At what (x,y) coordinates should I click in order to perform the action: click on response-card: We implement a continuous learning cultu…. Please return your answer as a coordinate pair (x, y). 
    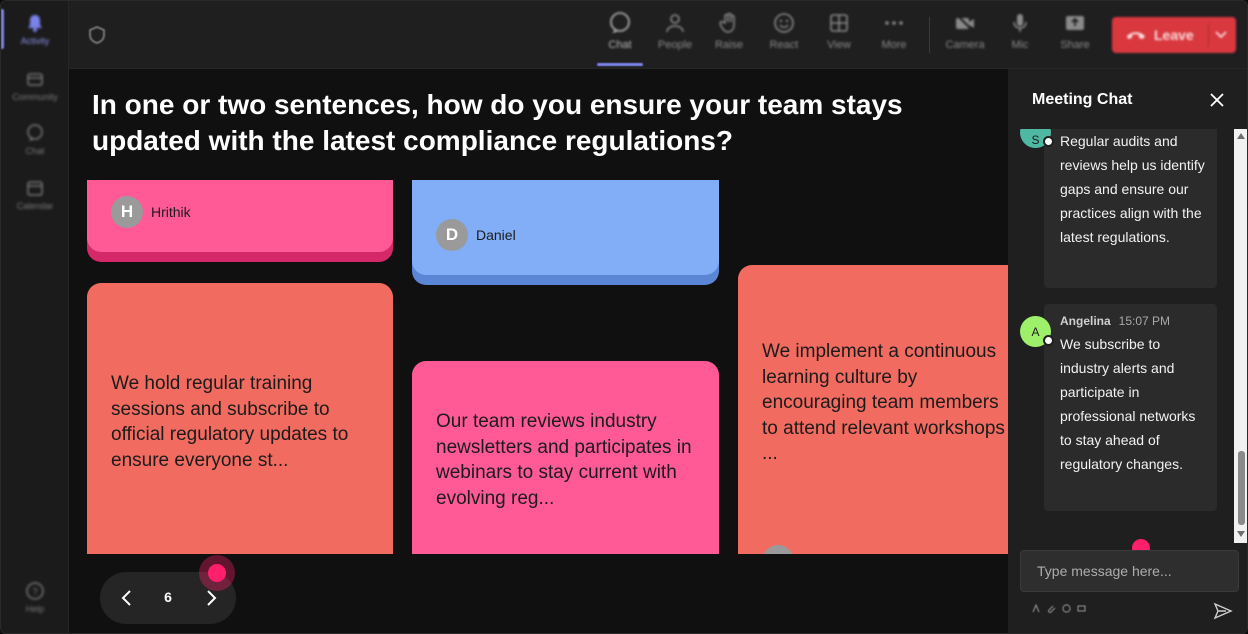
    Looking at the image, I should click on (873, 409).